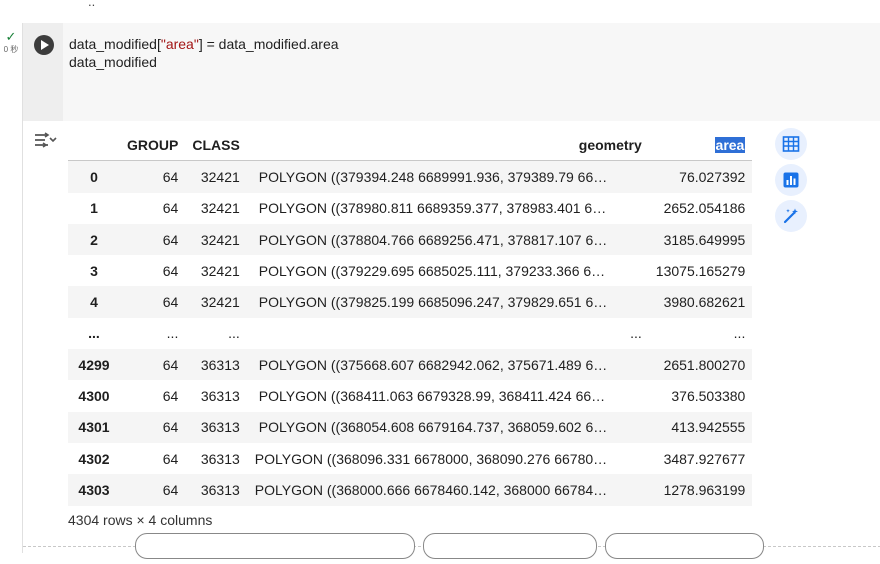 The height and width of the screenshot is (564, 880). I want to click on column-header-area: area, so click(700, 145).